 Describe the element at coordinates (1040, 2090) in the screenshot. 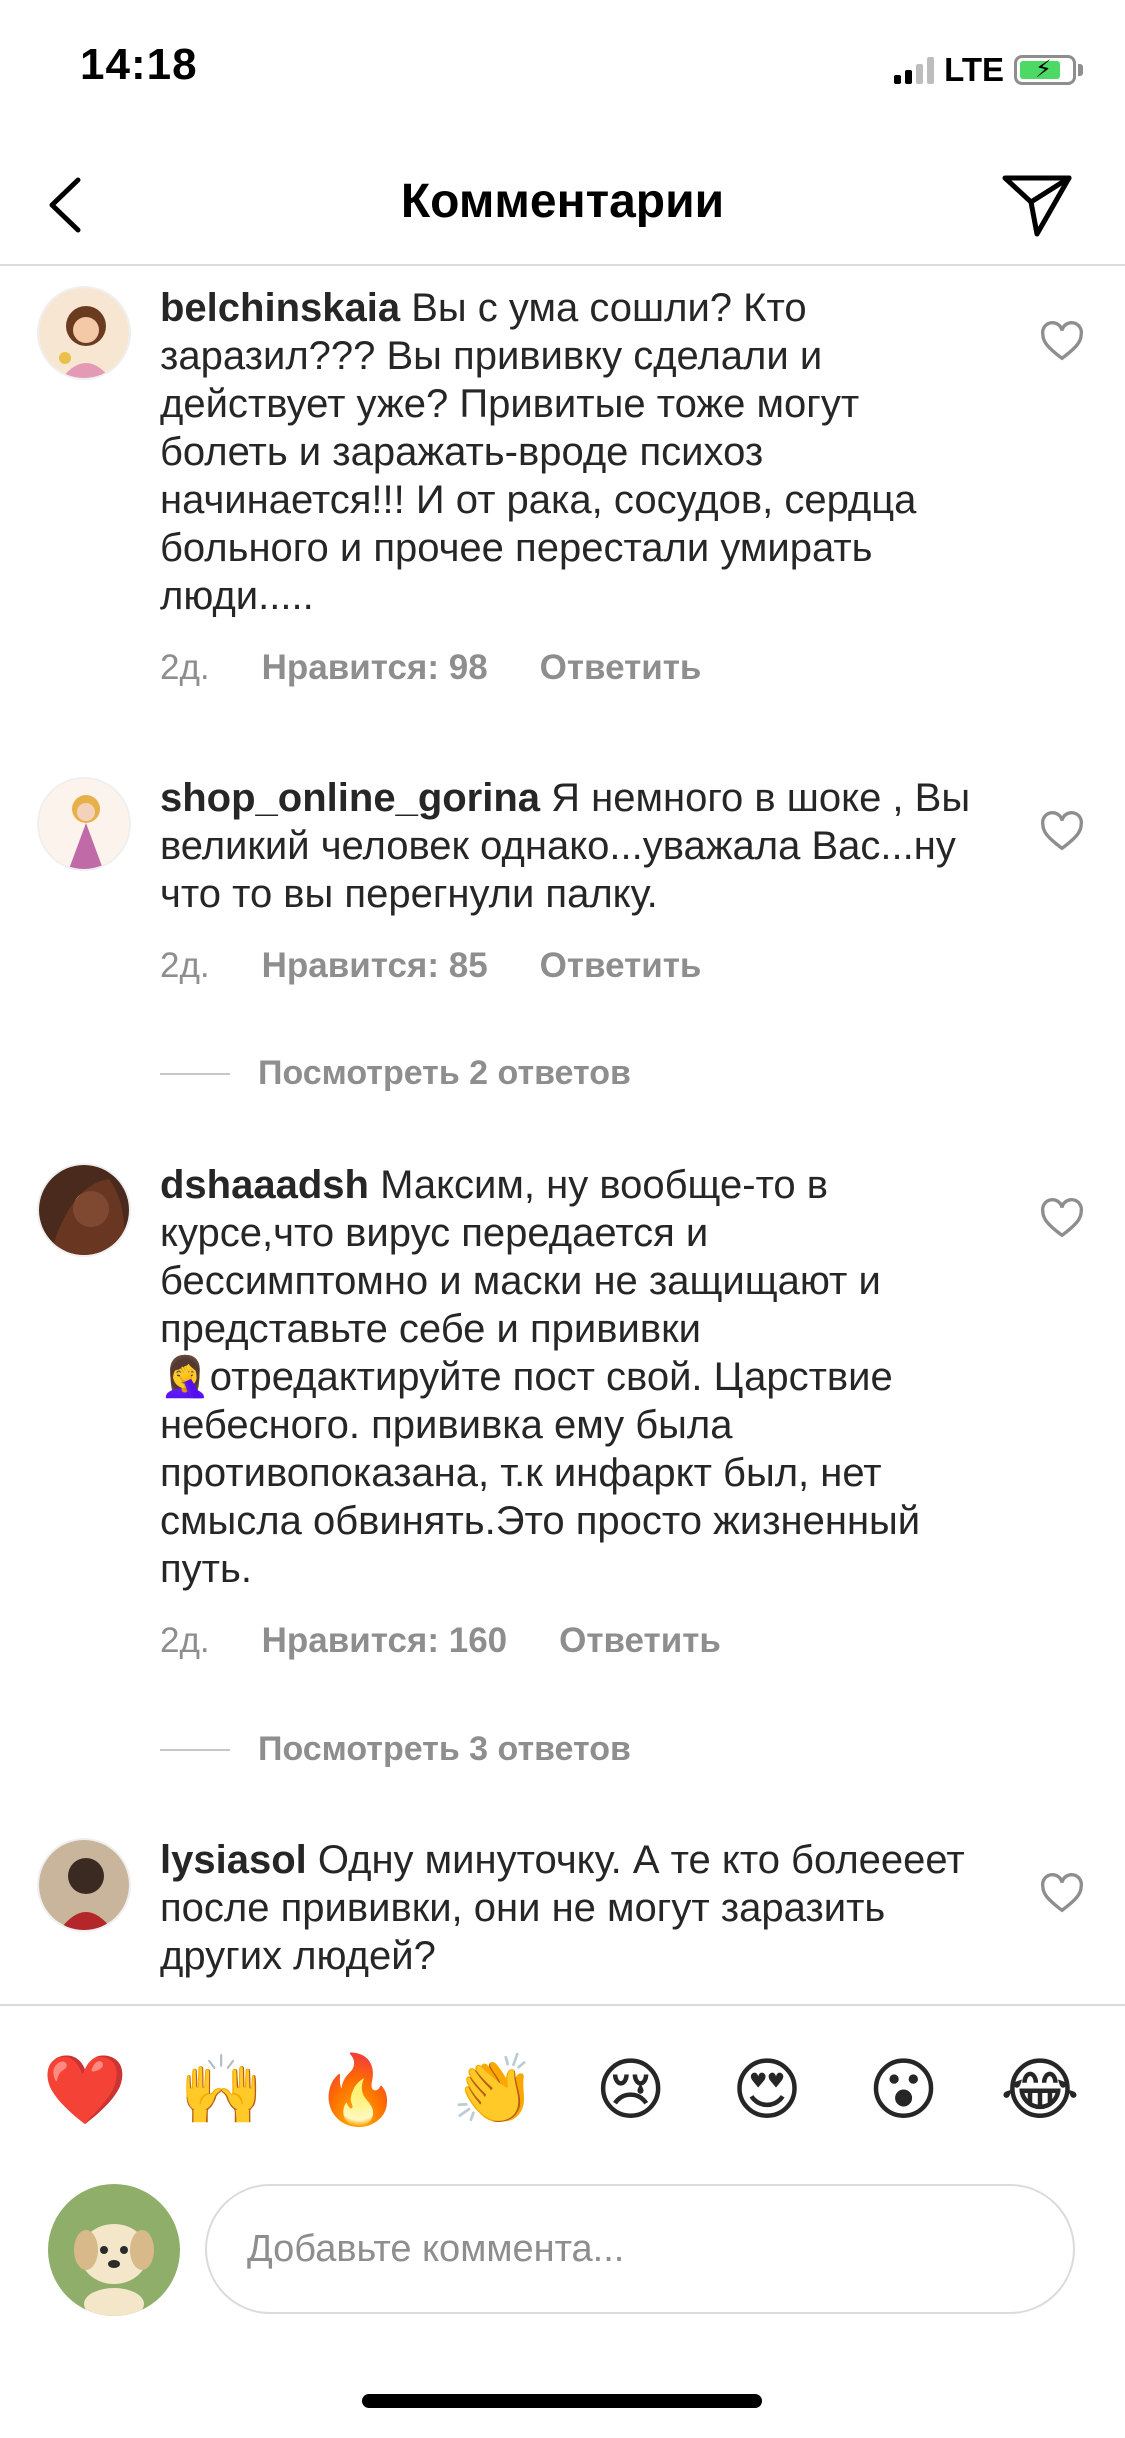

I see `laughing-emoji-button: 😂` at that location.